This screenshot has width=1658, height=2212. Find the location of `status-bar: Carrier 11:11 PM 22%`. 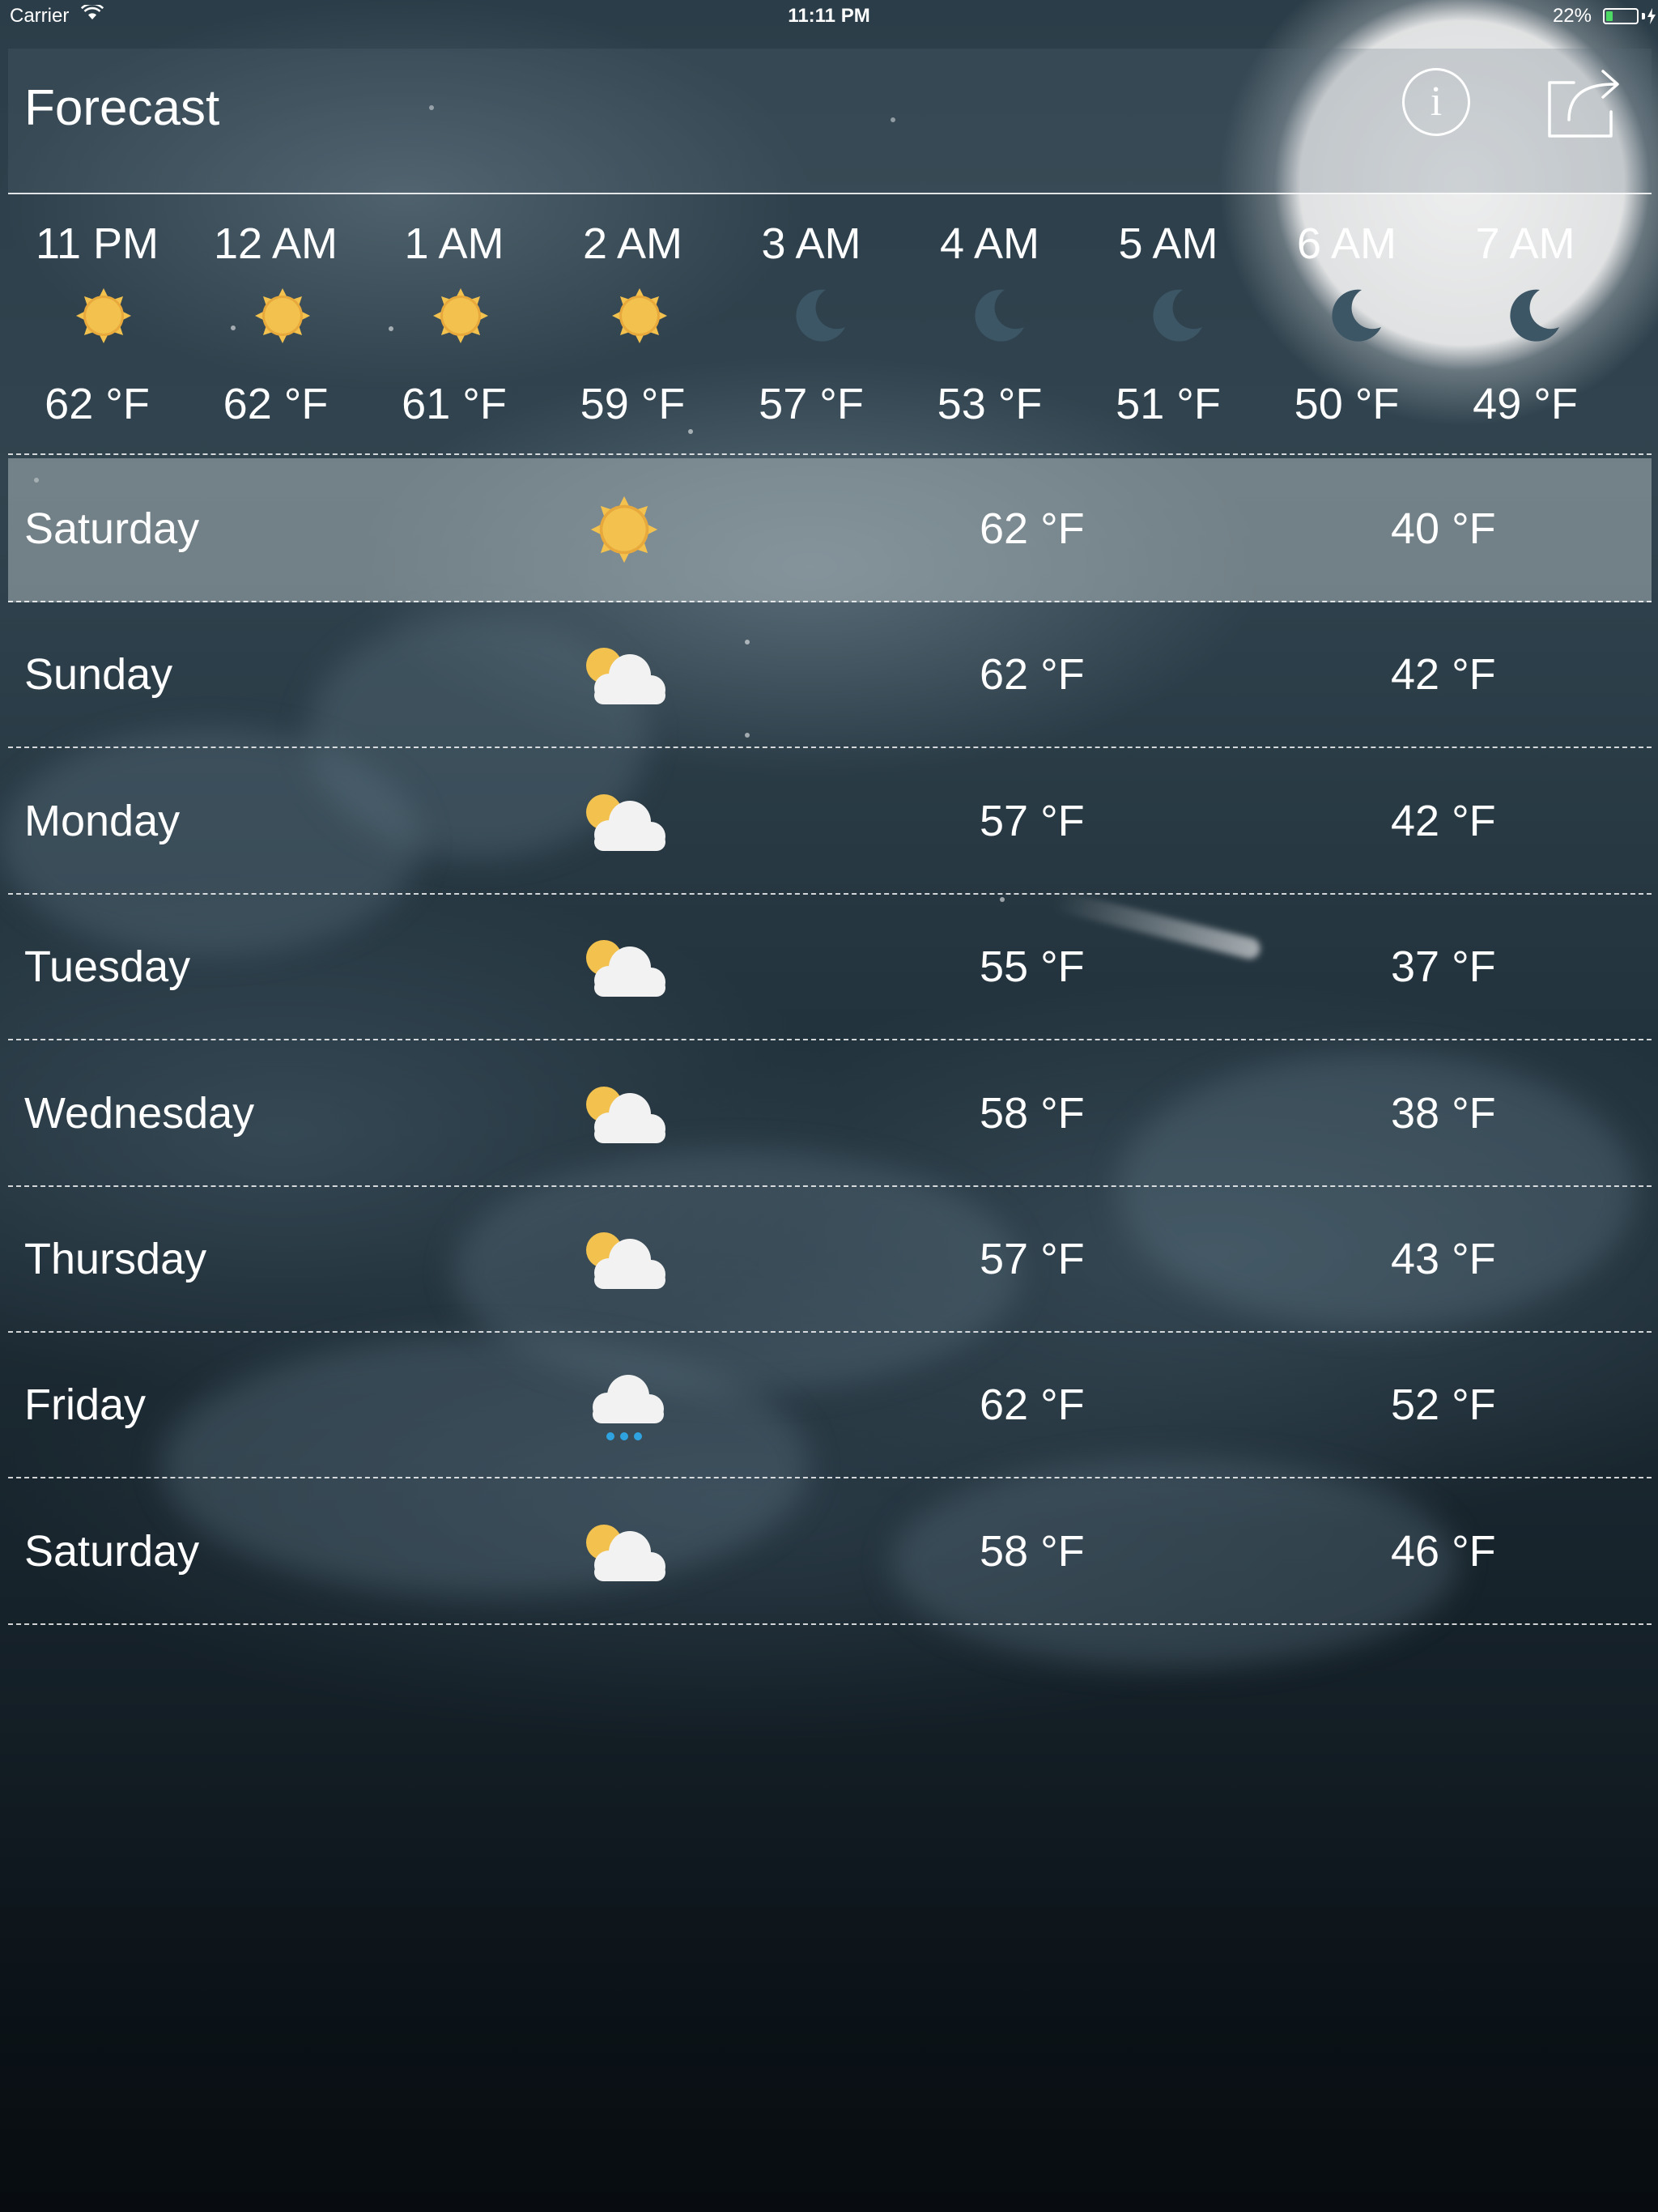

status-bar: Carrier 11:11 PM 22% is located at coordinates (829, 16).